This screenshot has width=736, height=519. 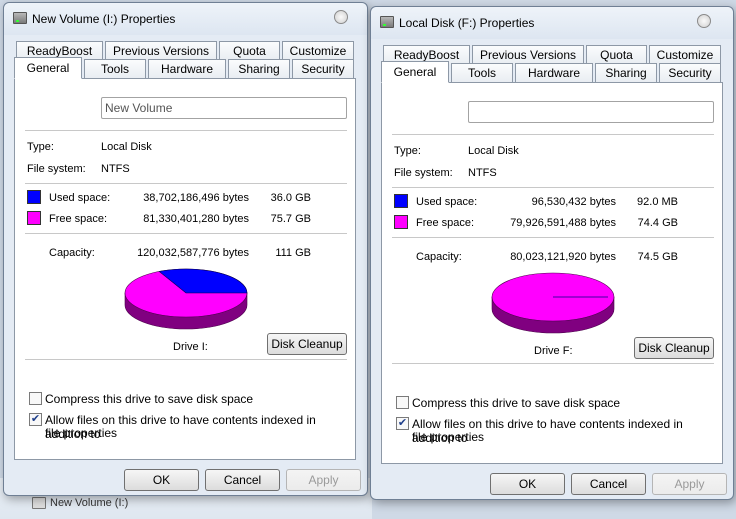 I want to click on drive-label: Drive I:, so click(x=190, y=347).